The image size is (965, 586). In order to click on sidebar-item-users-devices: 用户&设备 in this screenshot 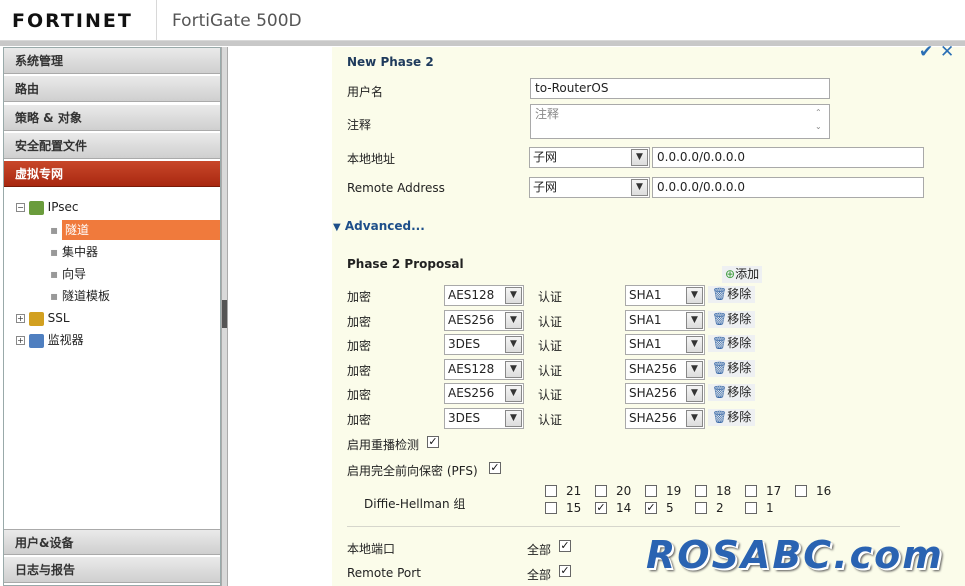, I will do `click(112, 542)`.